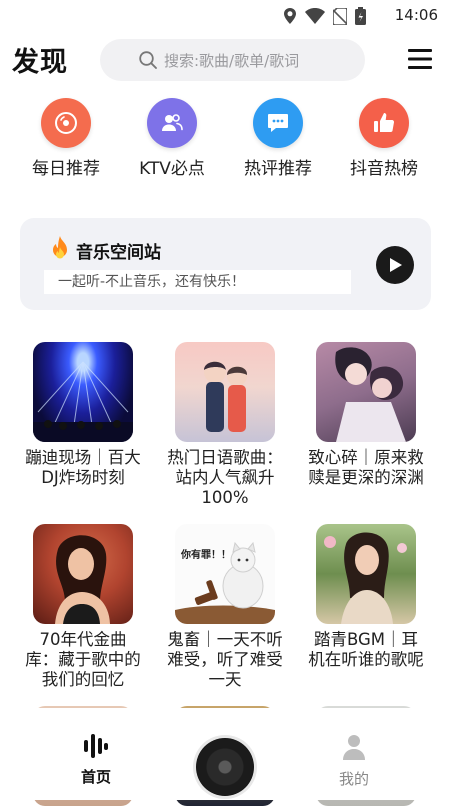  Describe the element at coordinates (340, 16) in the screenshot. I see `no-sim-icon` at that location.